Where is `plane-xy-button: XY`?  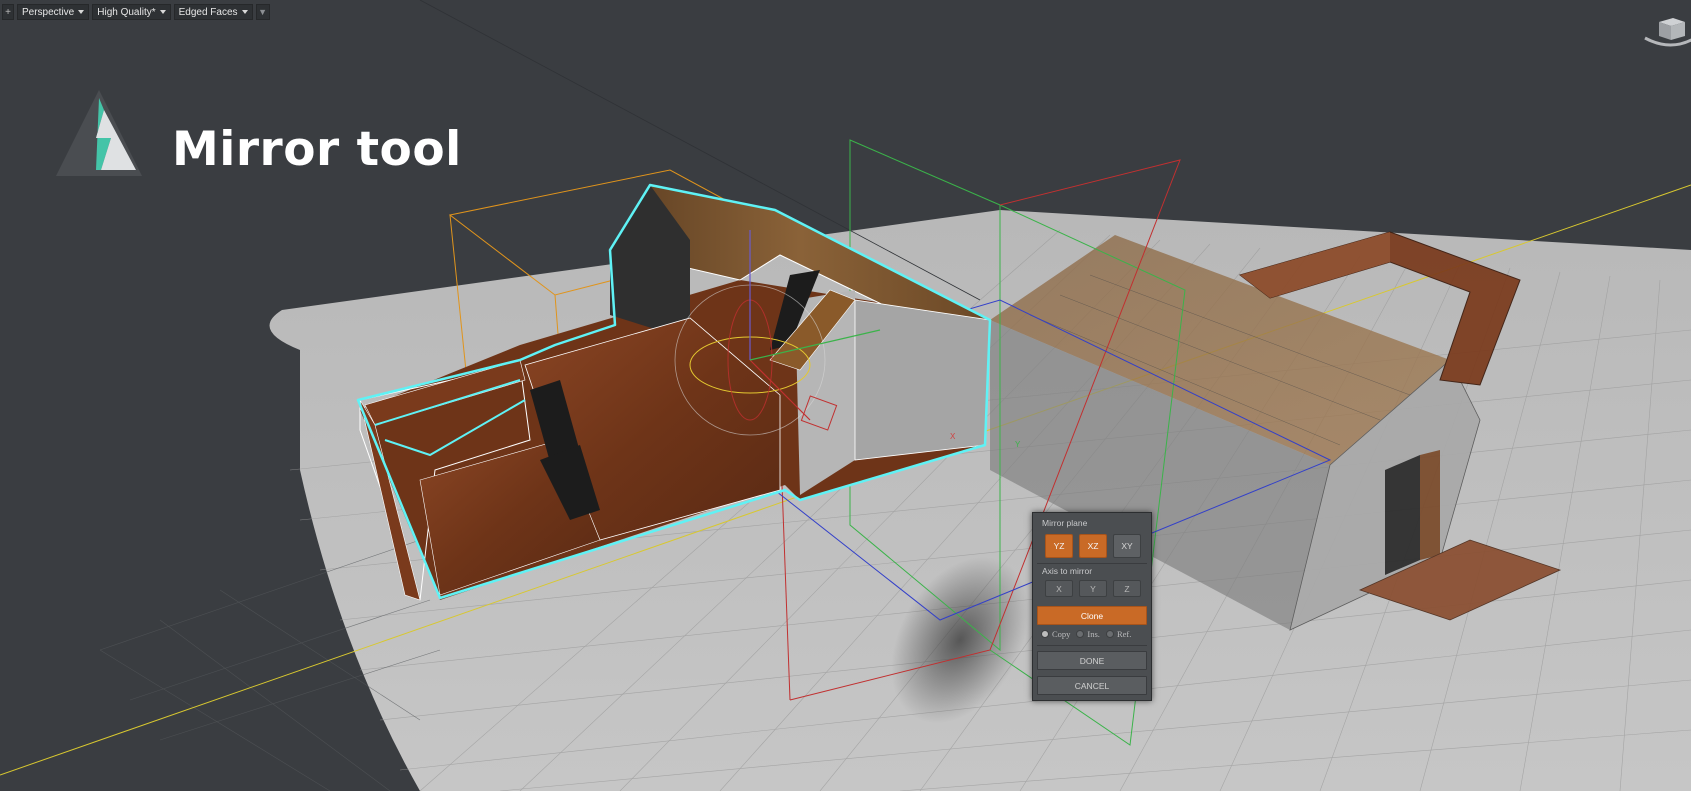
plane-xy-button: XY is located at coordinates (1127, 546).